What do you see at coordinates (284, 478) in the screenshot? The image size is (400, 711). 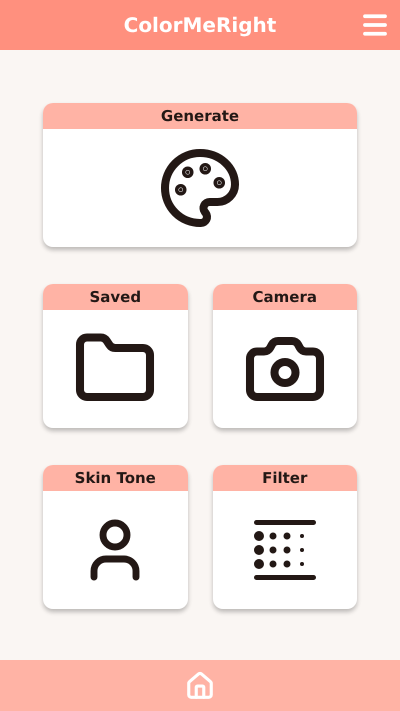 I see `tile-label: Filter` at bounding box center [284, 478].